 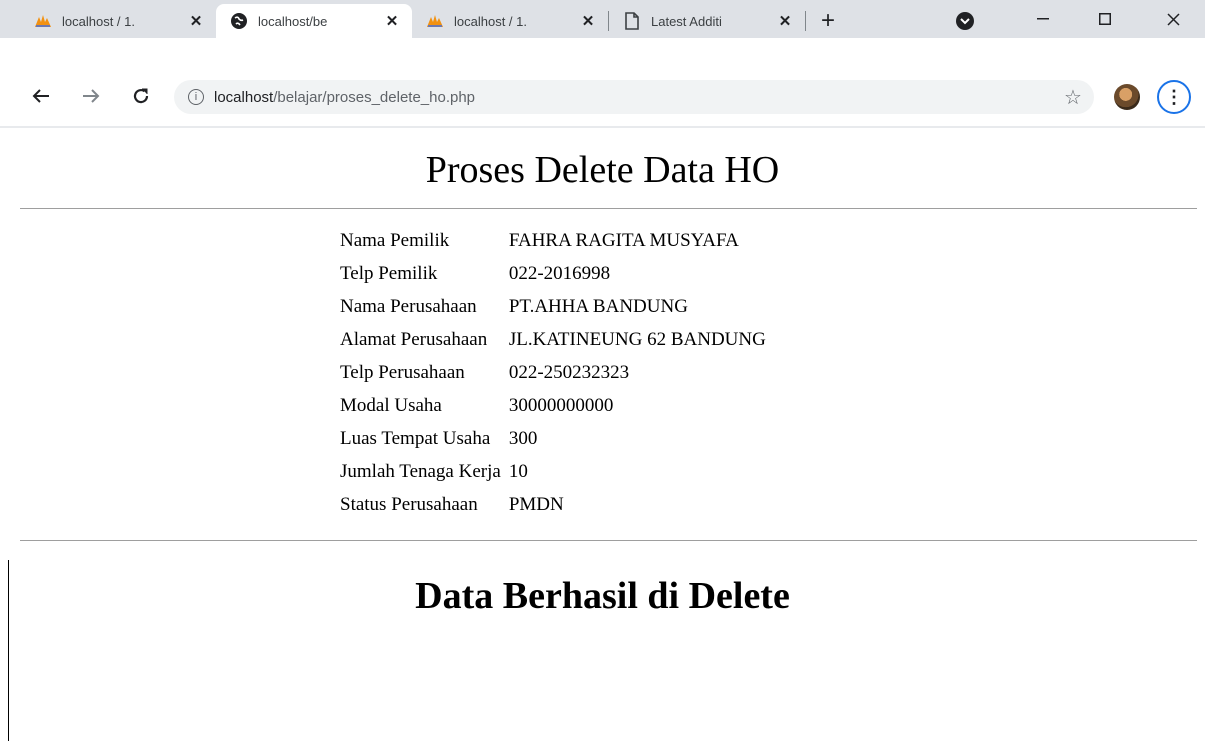 I want to click on field-label: Luas Tempat Usaha, so click(x=415, y=438).